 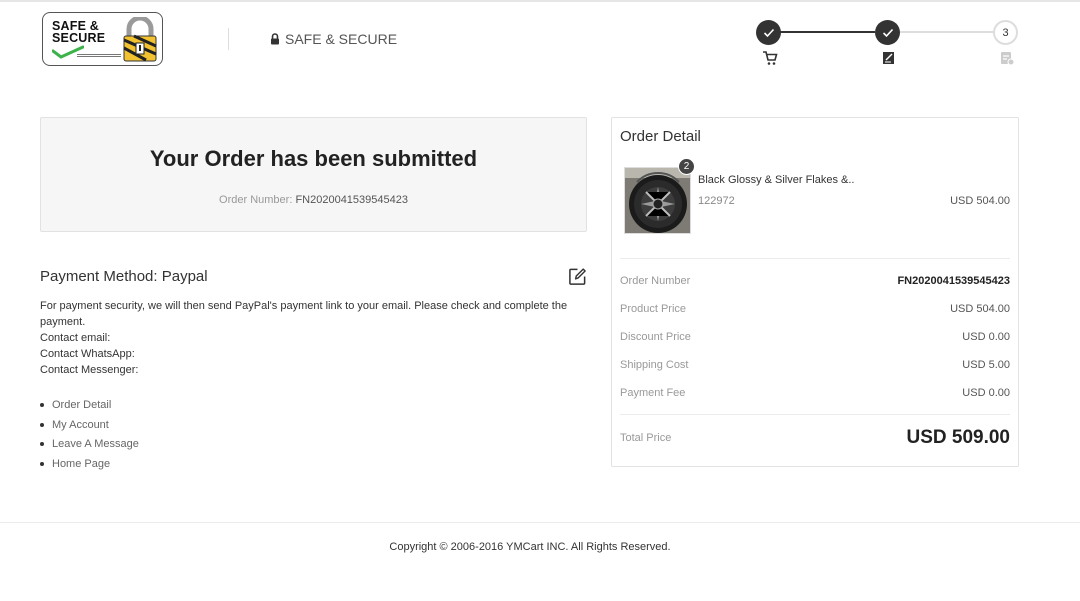 I want to click on contact-whatsapp: Contact WhatsApp:, so click(x=87, y=354).